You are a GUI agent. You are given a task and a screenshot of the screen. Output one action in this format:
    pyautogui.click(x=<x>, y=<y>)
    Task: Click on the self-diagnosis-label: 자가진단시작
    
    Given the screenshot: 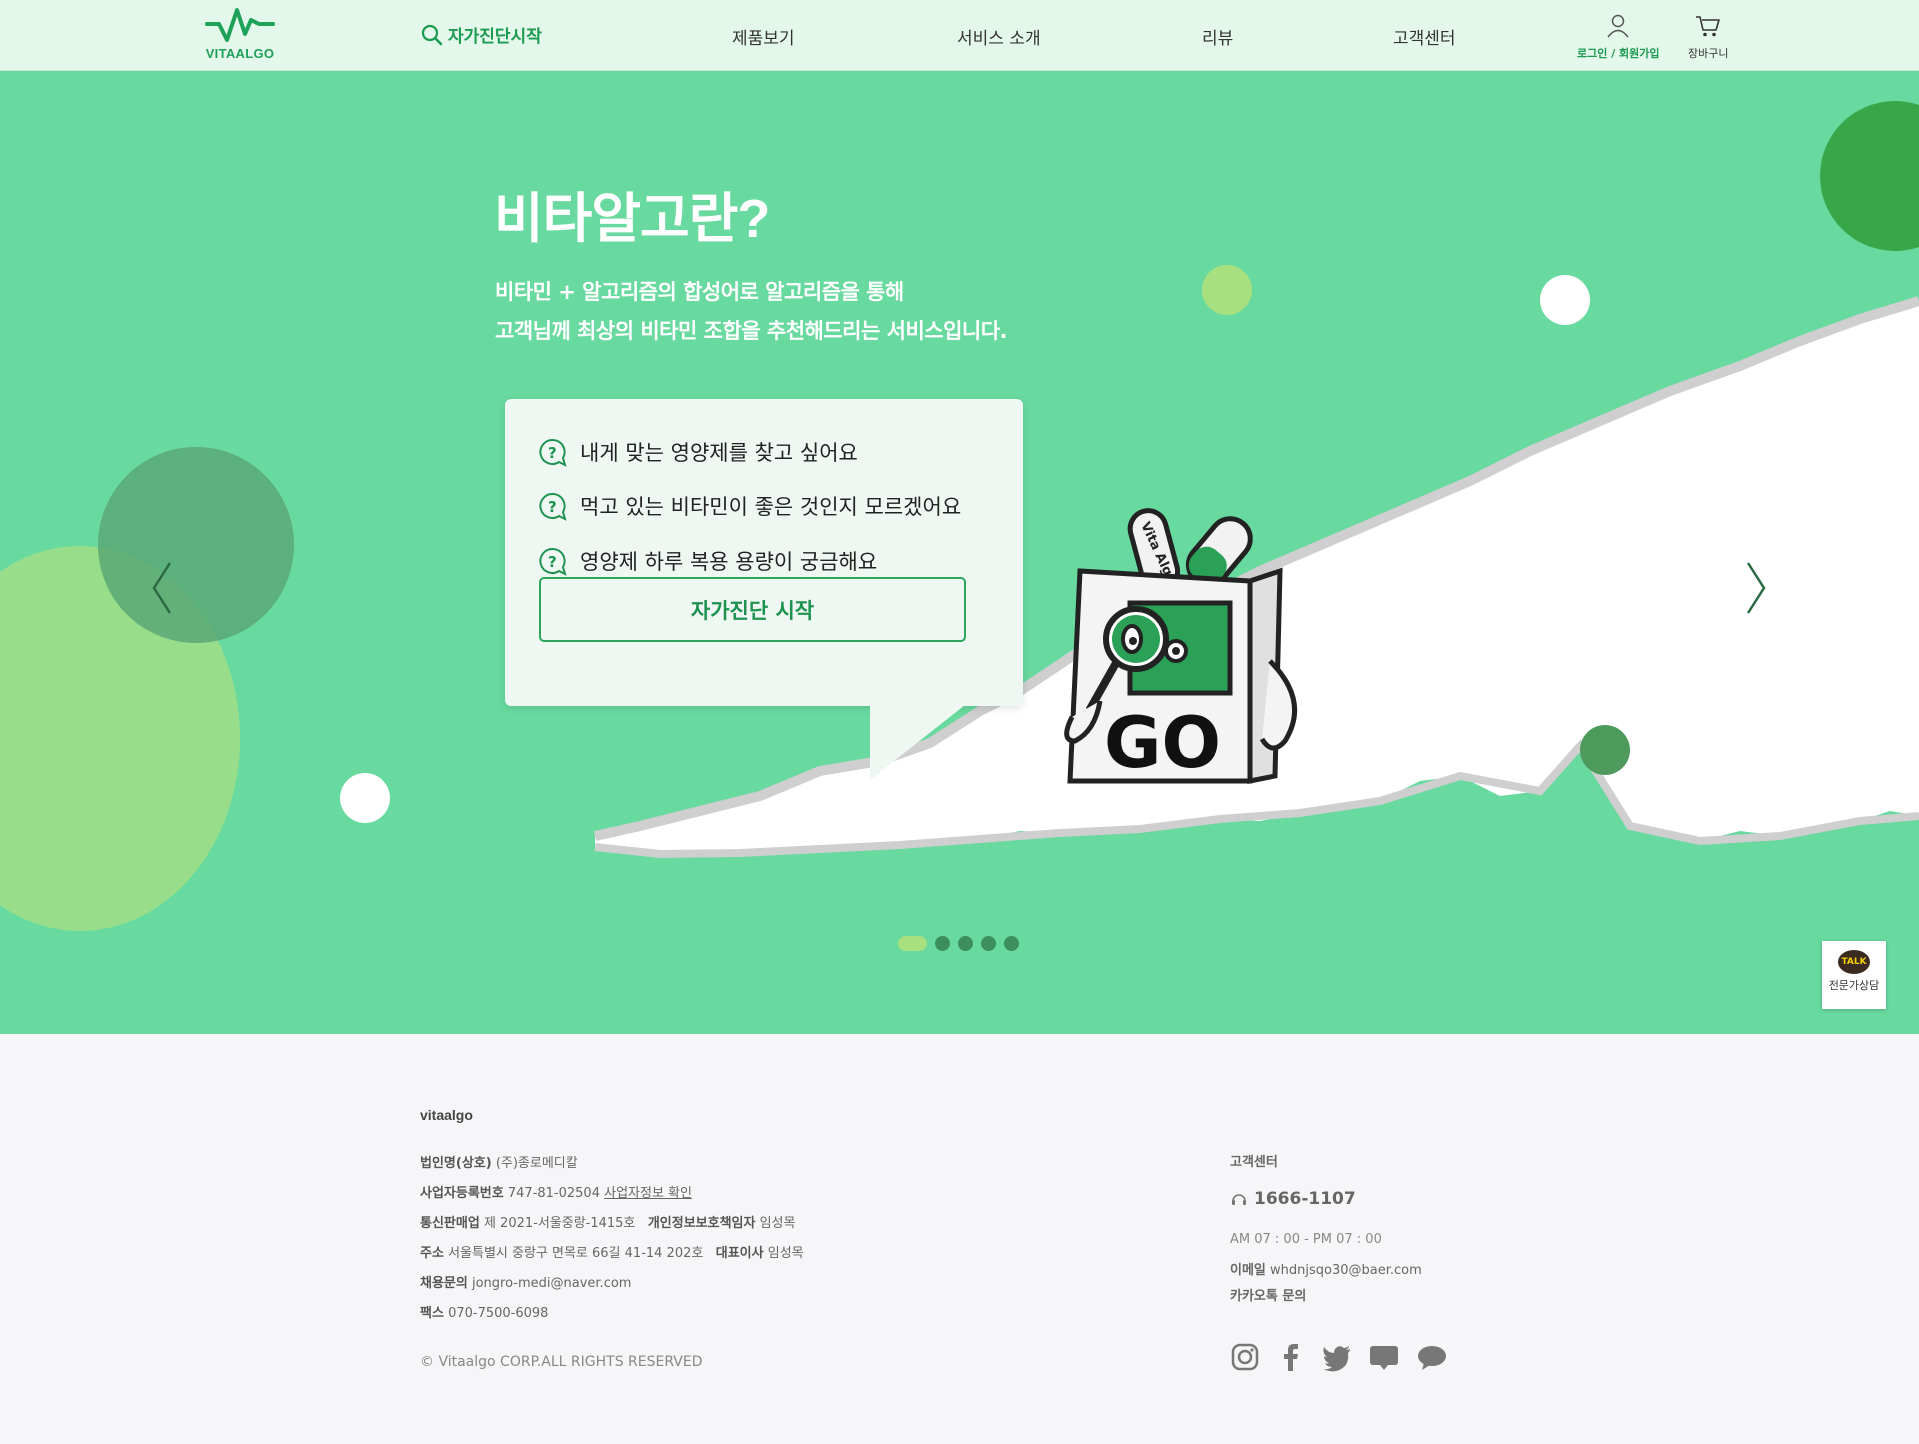 What is the action you would take?
    pyautogui.click(x=495, y=37)
    